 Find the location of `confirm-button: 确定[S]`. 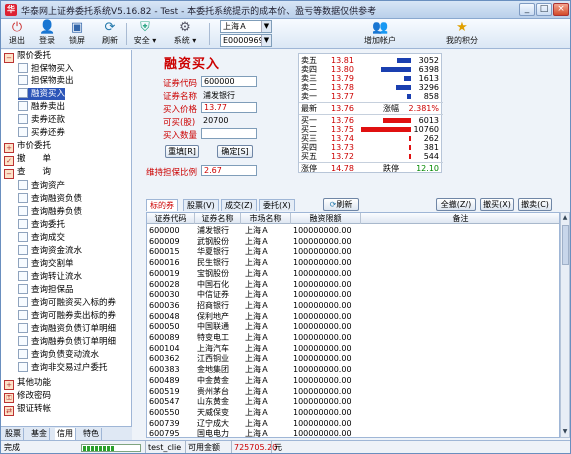

confirm-button: 确定[S] is located at coordinates (235, 151).